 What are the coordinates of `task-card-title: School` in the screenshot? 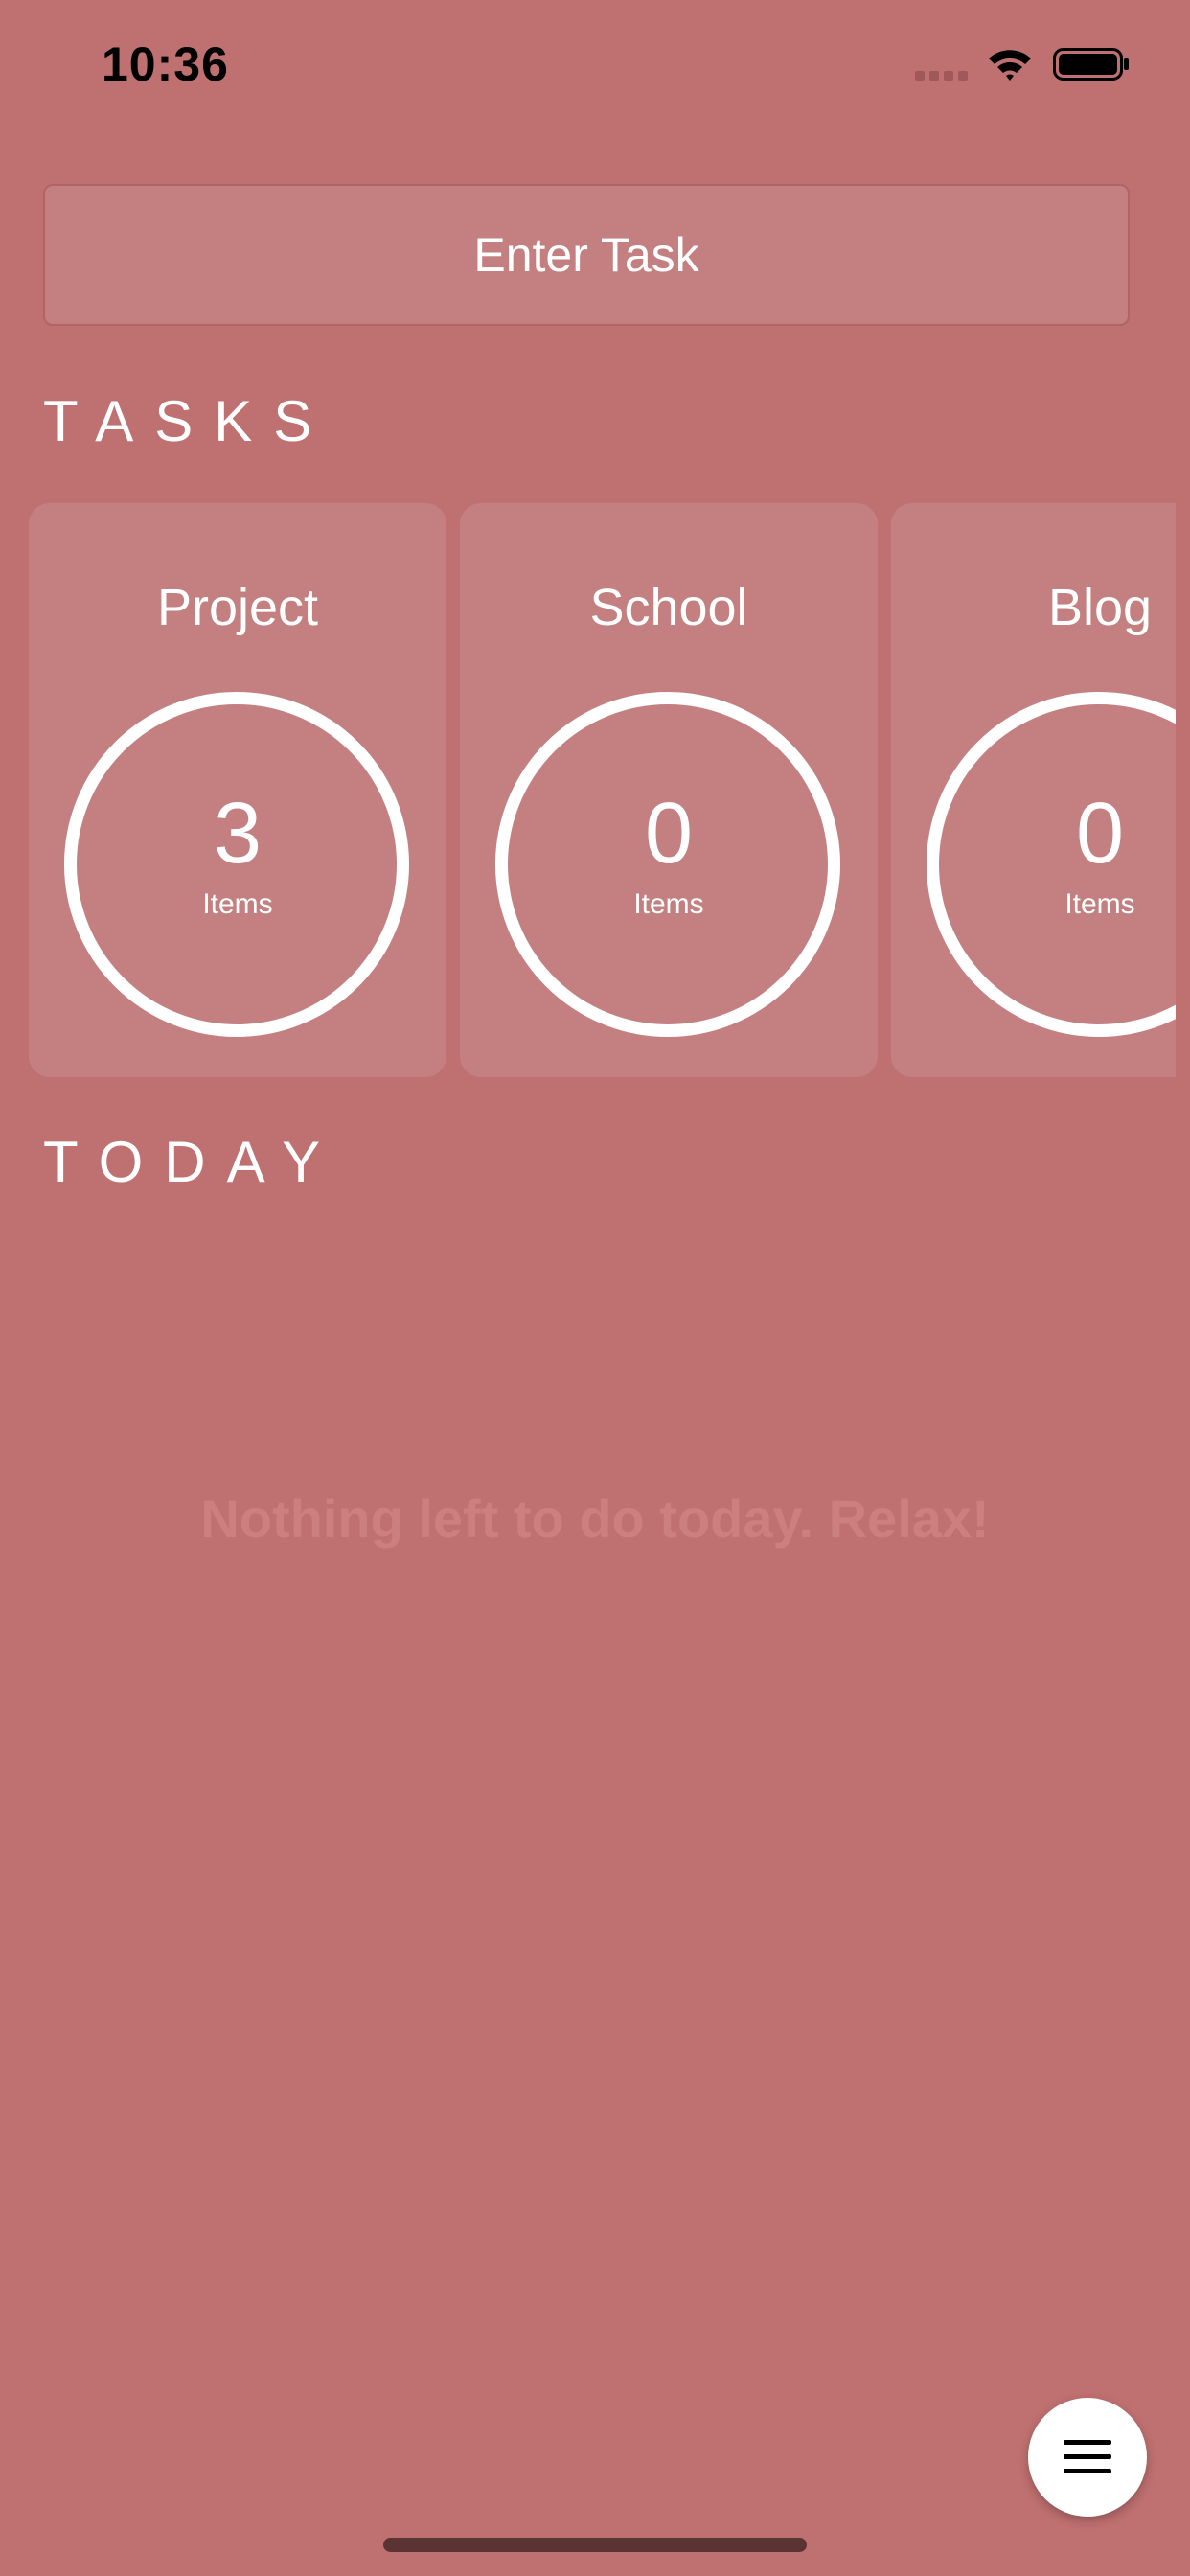 It's located at (669, 607).